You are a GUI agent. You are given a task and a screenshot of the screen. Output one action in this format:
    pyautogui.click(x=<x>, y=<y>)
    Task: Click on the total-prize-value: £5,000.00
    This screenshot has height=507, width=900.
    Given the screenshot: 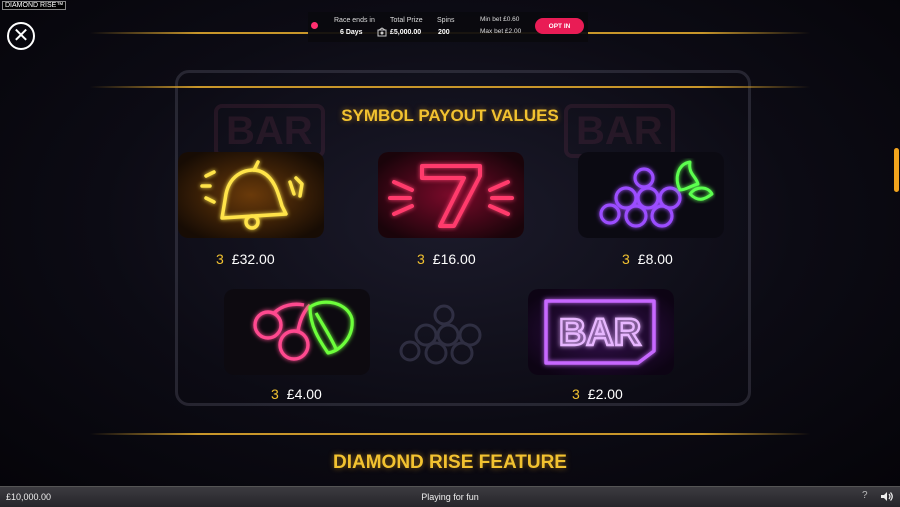 What is the action you would take?
    pyautogui.click(x=406, y=32)
    